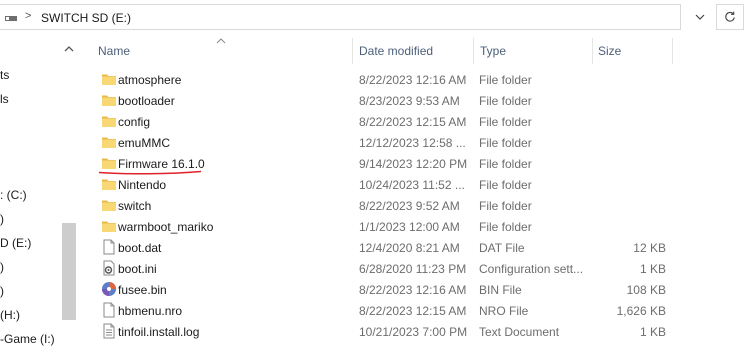  Describe the element at coordinates (340, 17) in the screenshot. I see `address-box: > SWITCH SD (E:)` at that location.